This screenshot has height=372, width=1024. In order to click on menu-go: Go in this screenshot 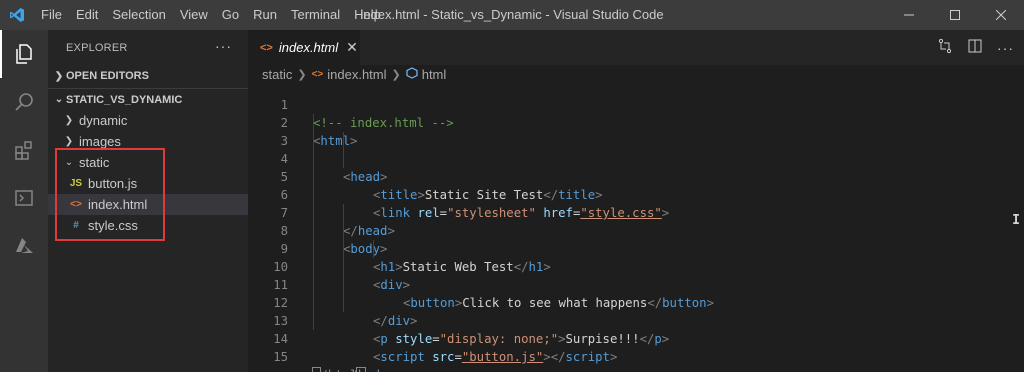, I will do `click(230, 15)`.